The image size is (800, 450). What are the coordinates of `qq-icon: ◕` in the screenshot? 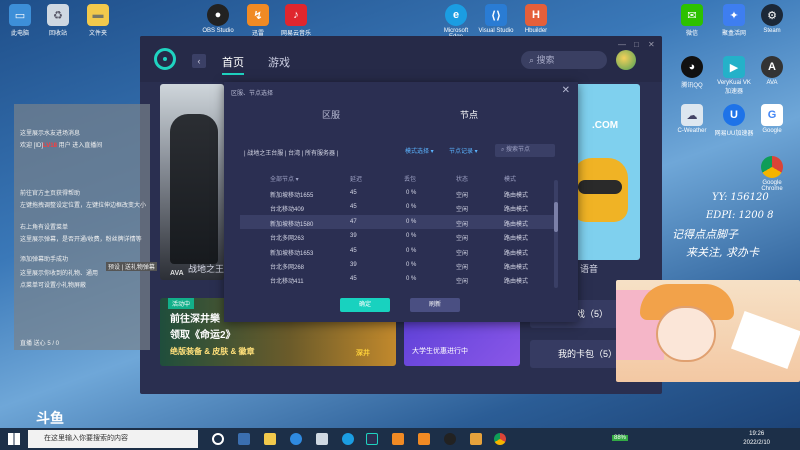 It's located at (692, 67).